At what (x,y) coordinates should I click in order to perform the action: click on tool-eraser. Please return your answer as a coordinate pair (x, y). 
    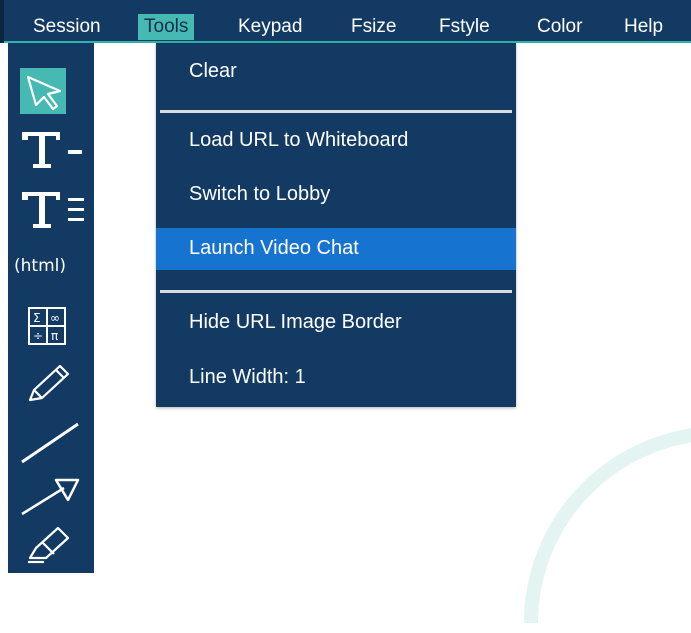
    Looking at the image, I should click on (51, 544).